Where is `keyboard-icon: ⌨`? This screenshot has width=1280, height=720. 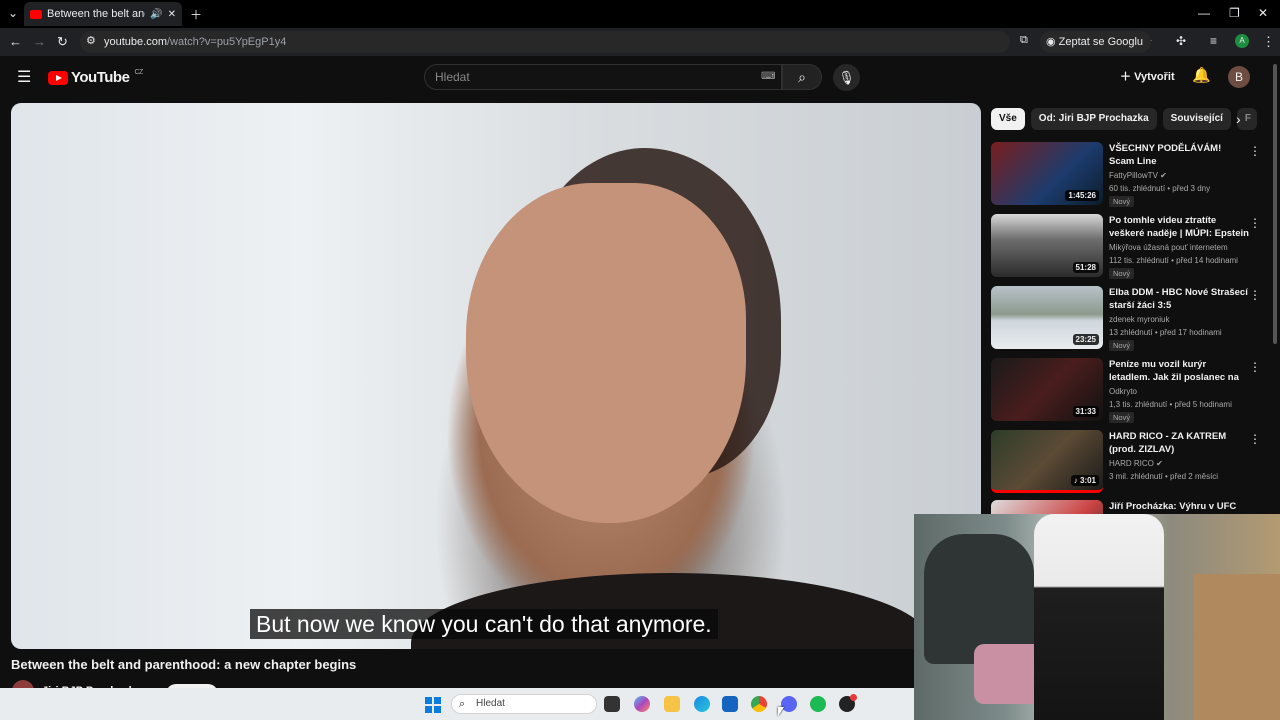
keyboard-icon: ⌨ is located at coordinates (768, 77).